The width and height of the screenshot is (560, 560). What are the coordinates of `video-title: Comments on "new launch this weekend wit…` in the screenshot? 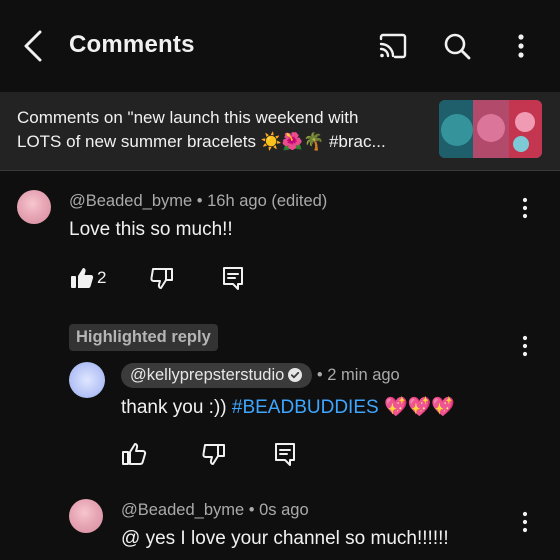 It's located at (222, 130).